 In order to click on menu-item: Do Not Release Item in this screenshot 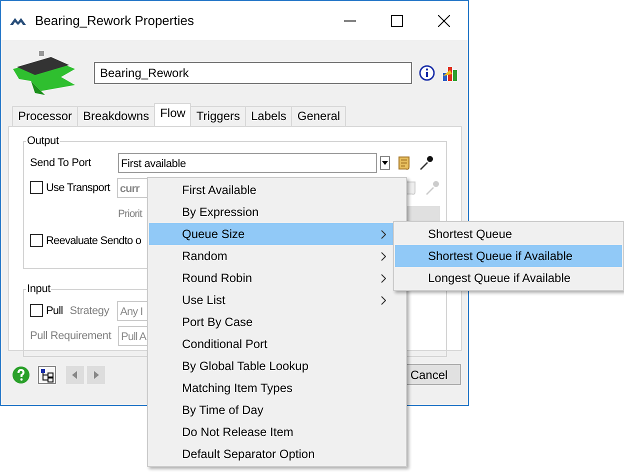, I will do `click(277, 432)`.